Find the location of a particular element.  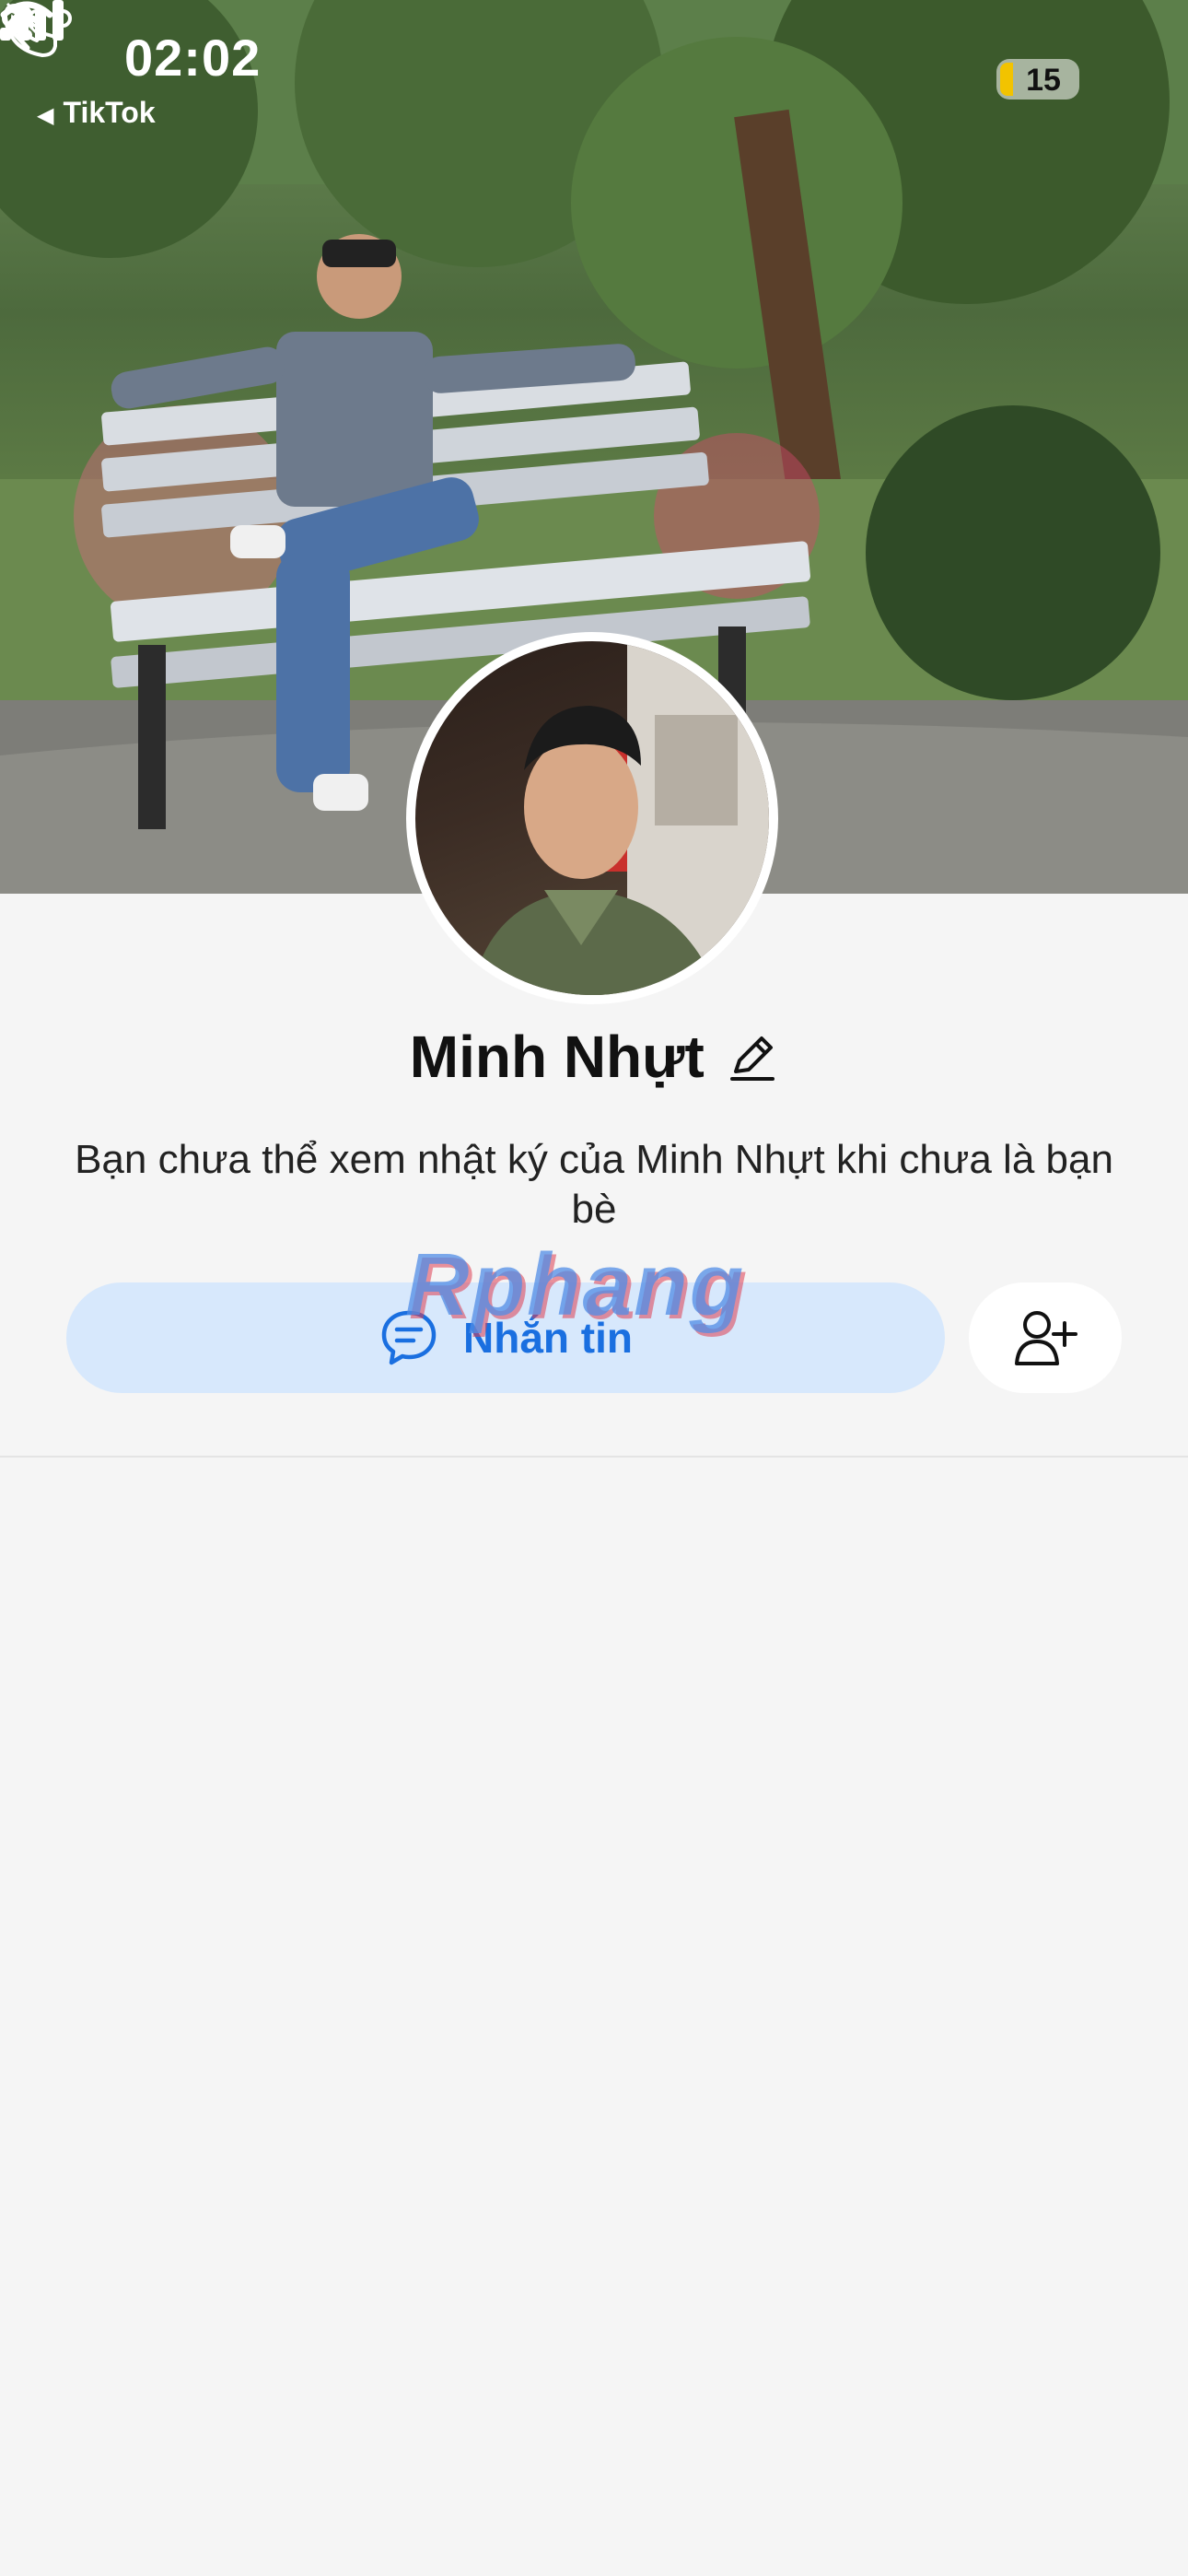

message-button: Nhắn tin is located at coordinates (505, 1337).